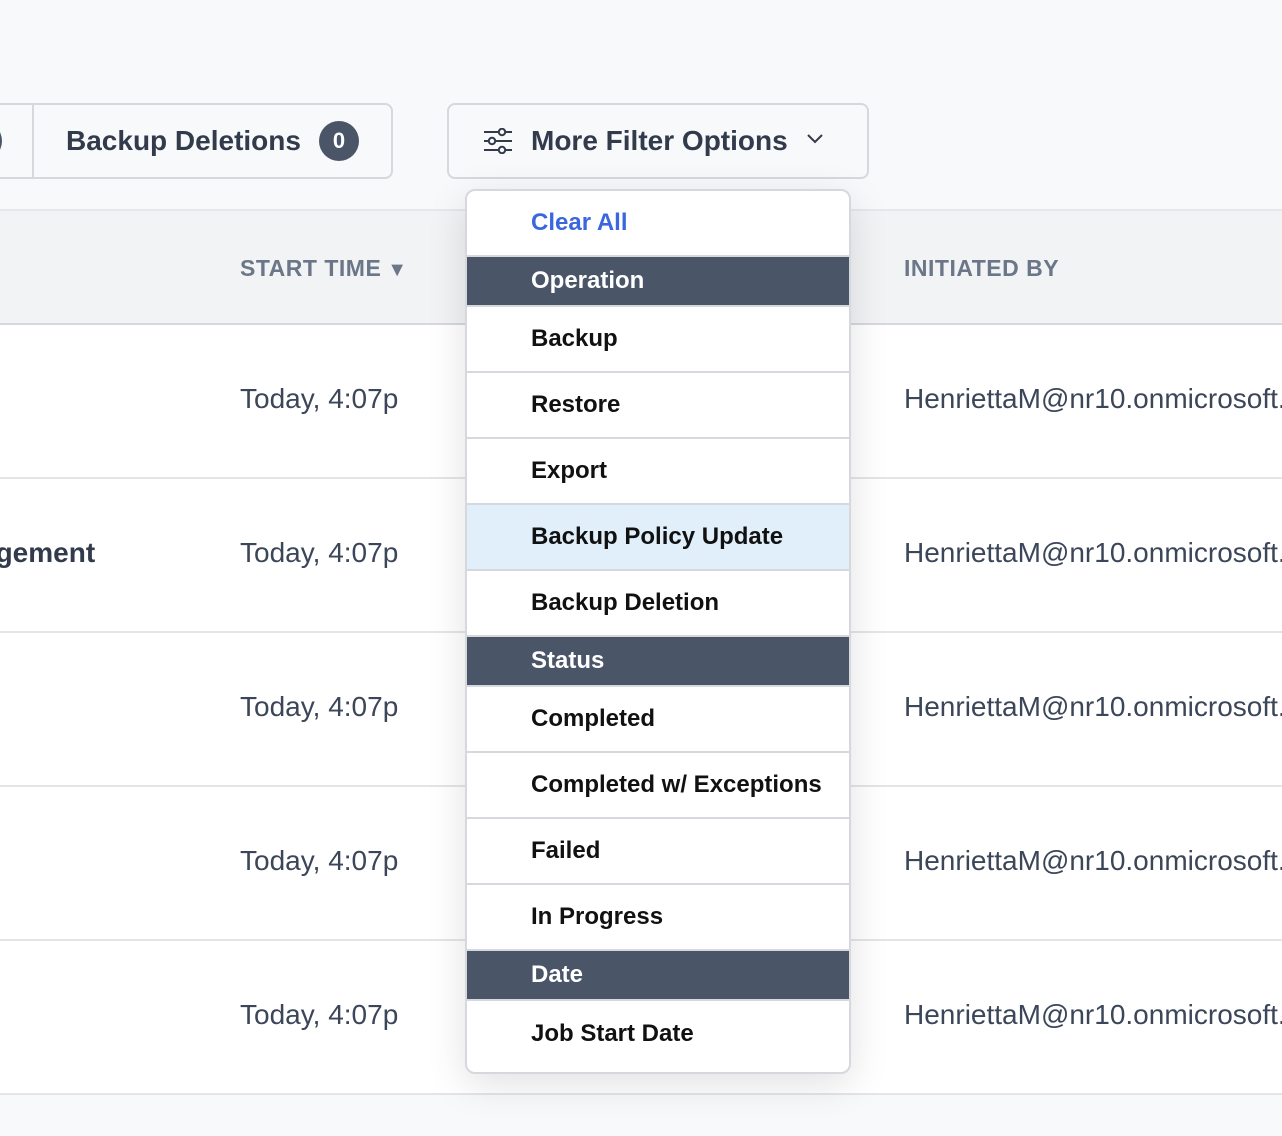 This screenshot has height=1136, width=1282. I want to click on menu-item-backup: Backup, so click(658, 340).